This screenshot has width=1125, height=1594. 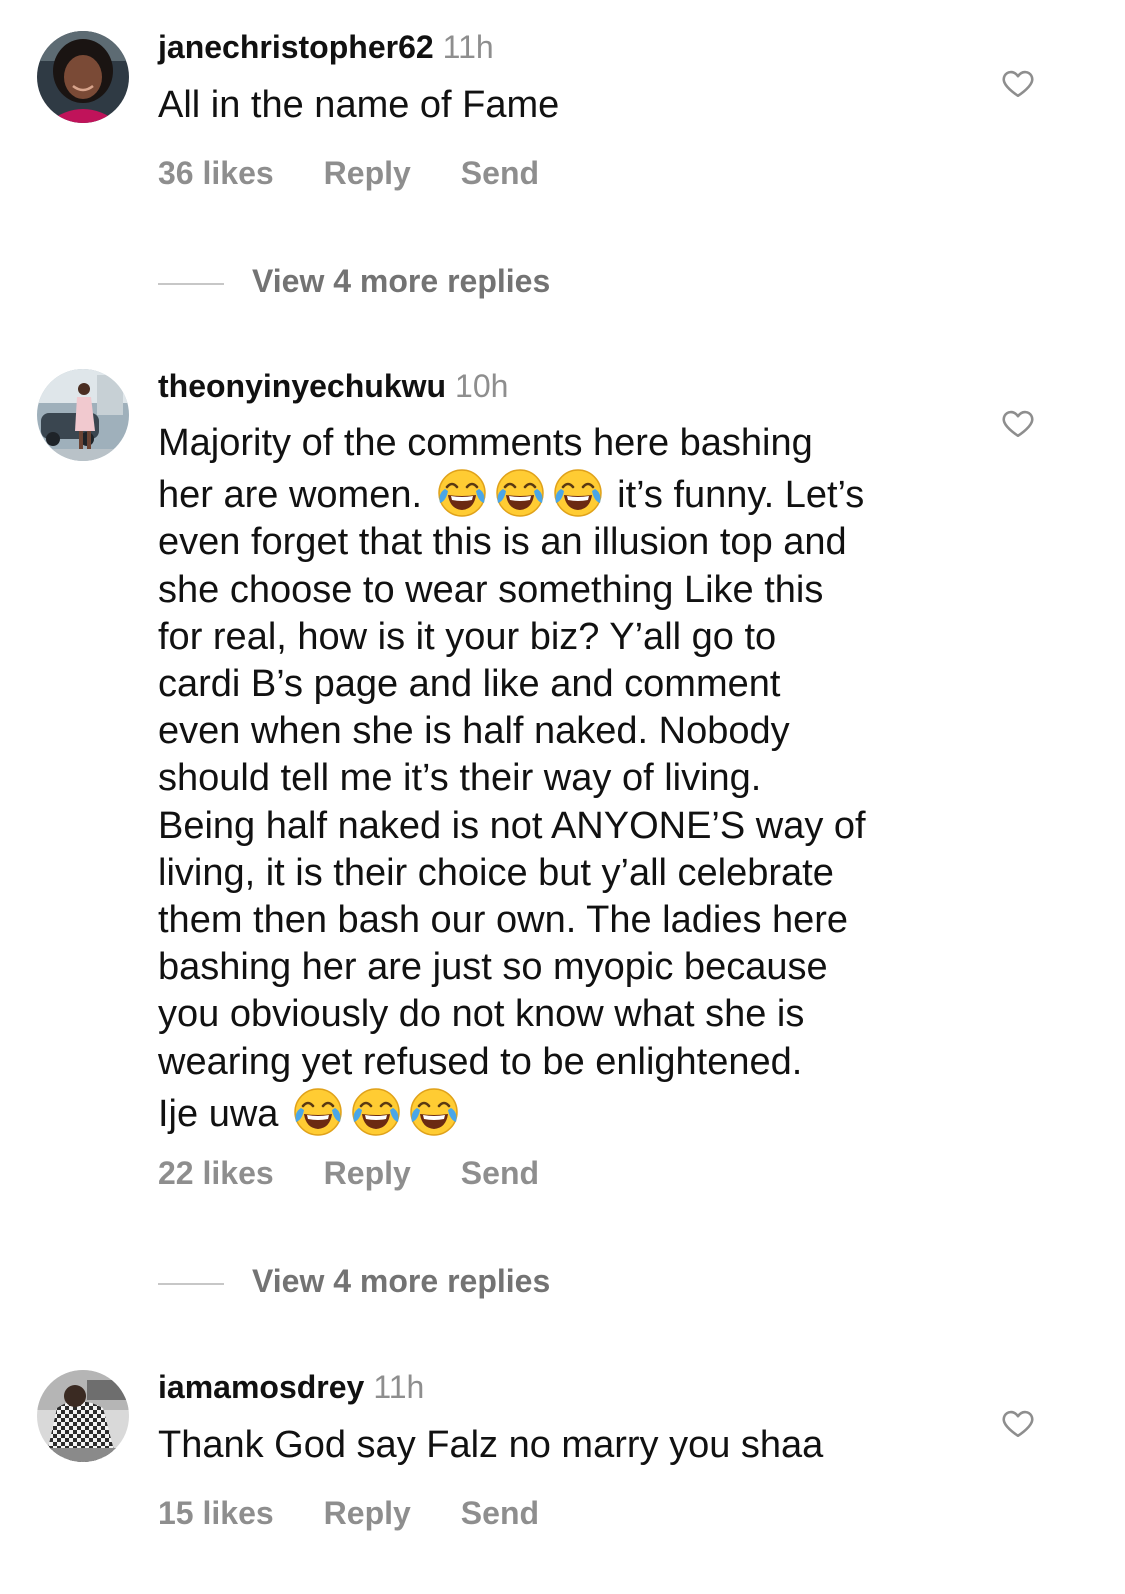 I want to click on comment-actions: 36 likes Reply Send, so click(x=348, y=173).